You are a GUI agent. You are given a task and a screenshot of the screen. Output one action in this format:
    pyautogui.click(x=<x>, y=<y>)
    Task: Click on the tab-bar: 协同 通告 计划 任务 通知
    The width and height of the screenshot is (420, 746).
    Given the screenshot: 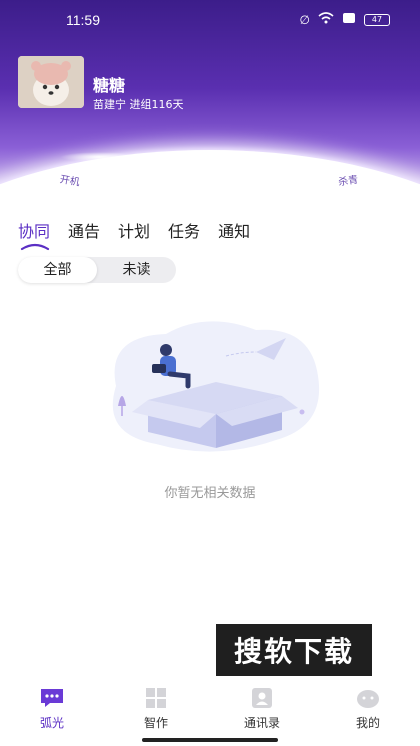 What is the action you would take?
    pyautogui.click(x=134, y=230)
    